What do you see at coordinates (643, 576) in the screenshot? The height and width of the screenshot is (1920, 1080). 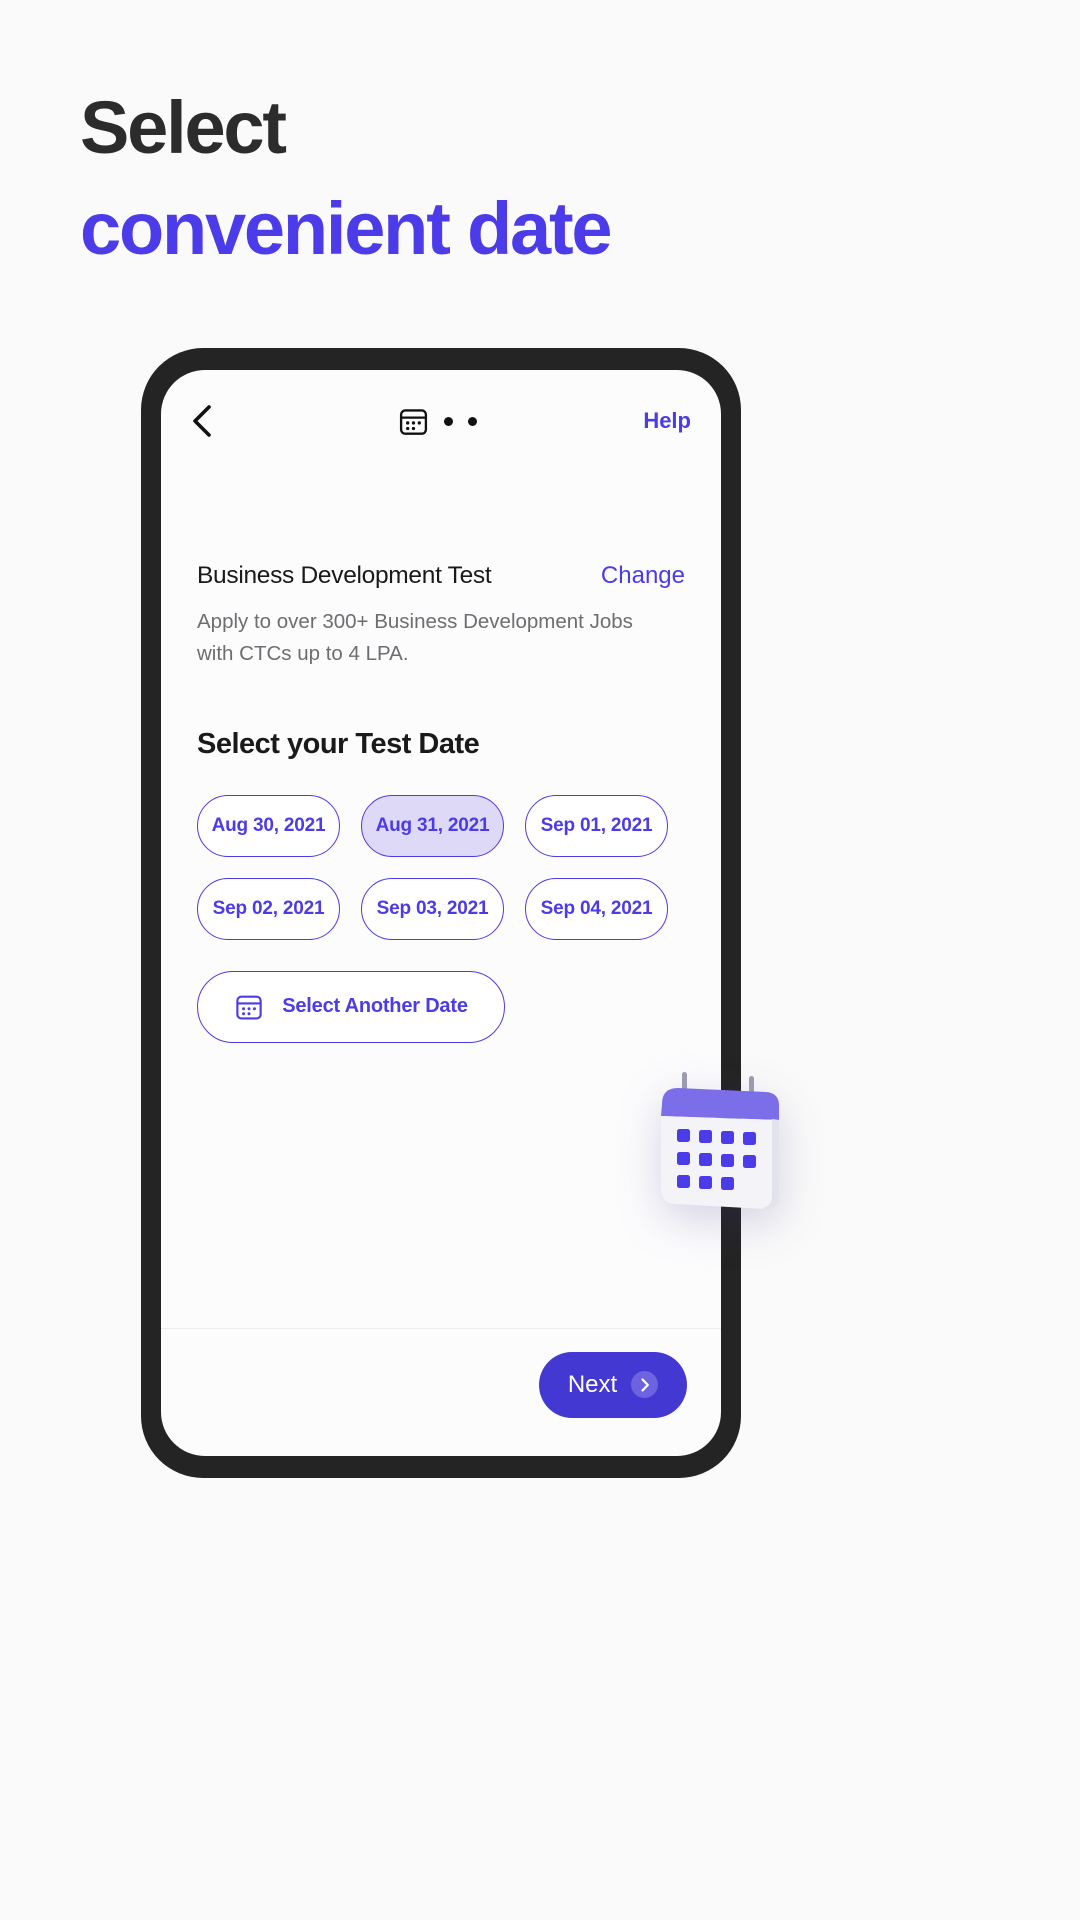 I see `change-test-link: Change` at bounding box center [643, 576].